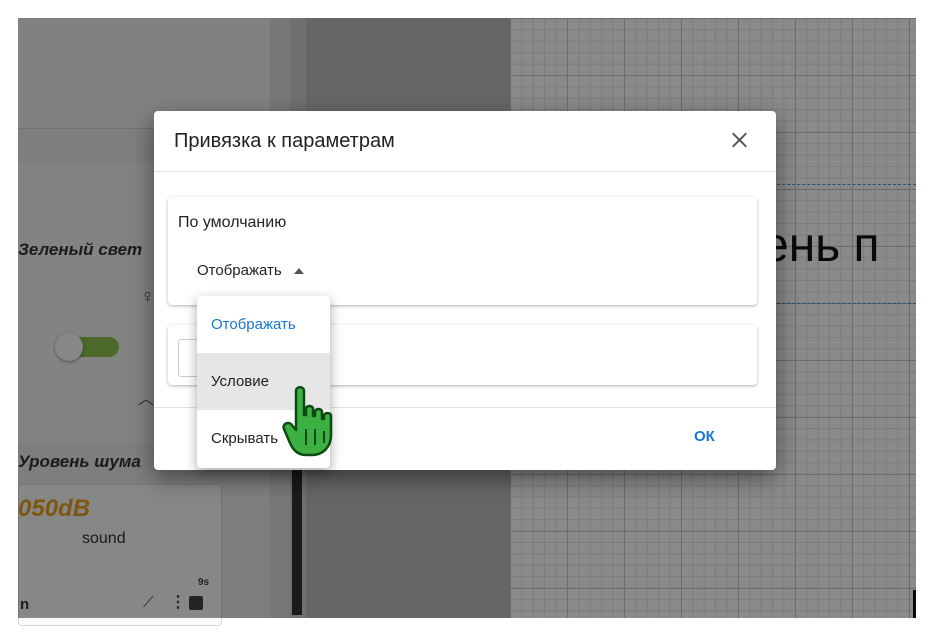 Image resolution: width=934 pixels, height=635 pixels. What do you see at coordinates (307, 421) in the screenshot?
I see `hand-cursor-icon` at bounding box center [307, 421].